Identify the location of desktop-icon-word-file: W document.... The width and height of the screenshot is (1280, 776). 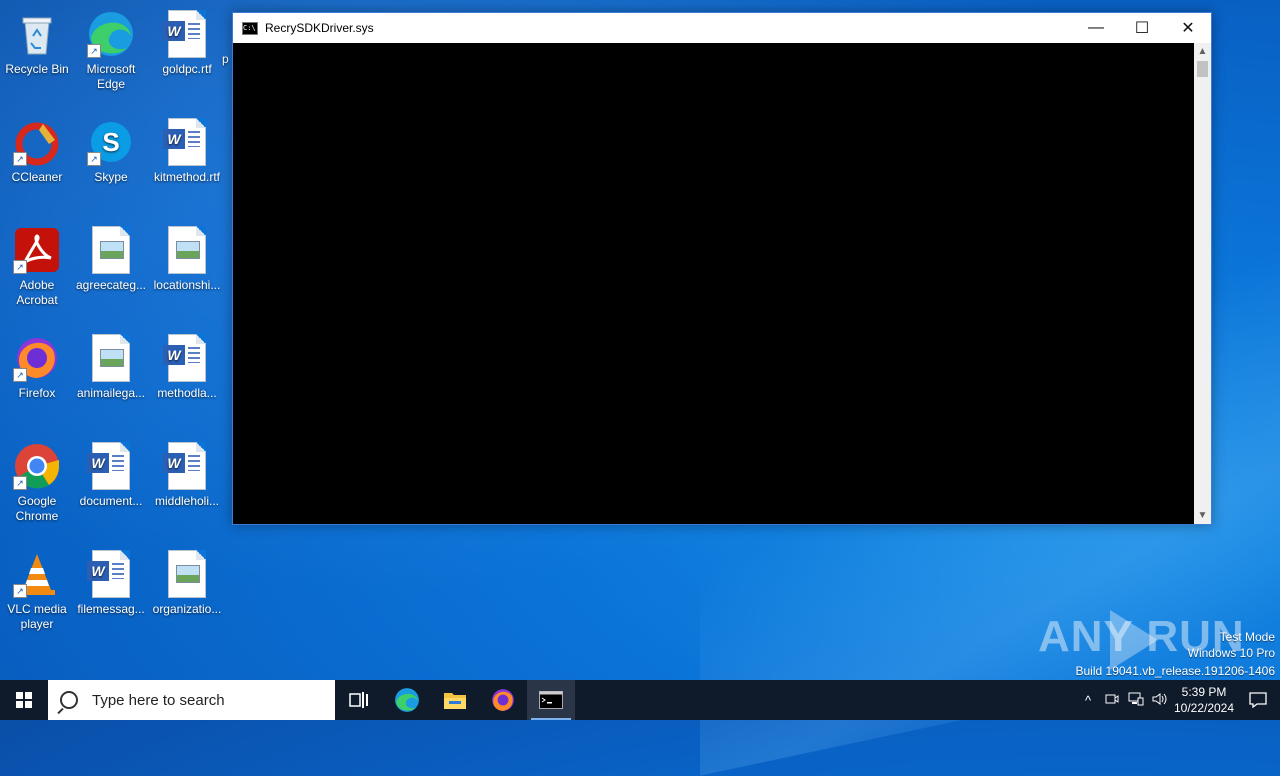
(111, 471).